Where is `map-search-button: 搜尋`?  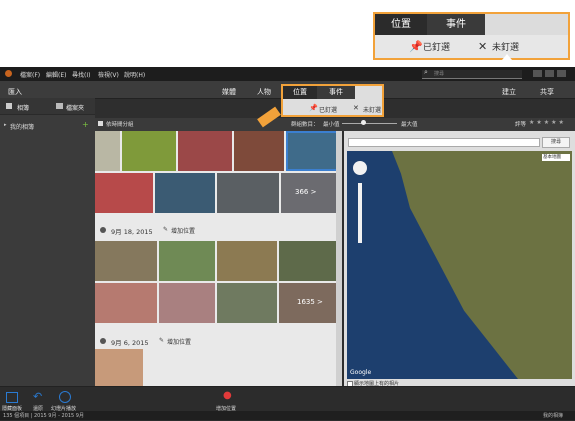
map-search-button: 搜尋 is located at coordinates (556, 142).